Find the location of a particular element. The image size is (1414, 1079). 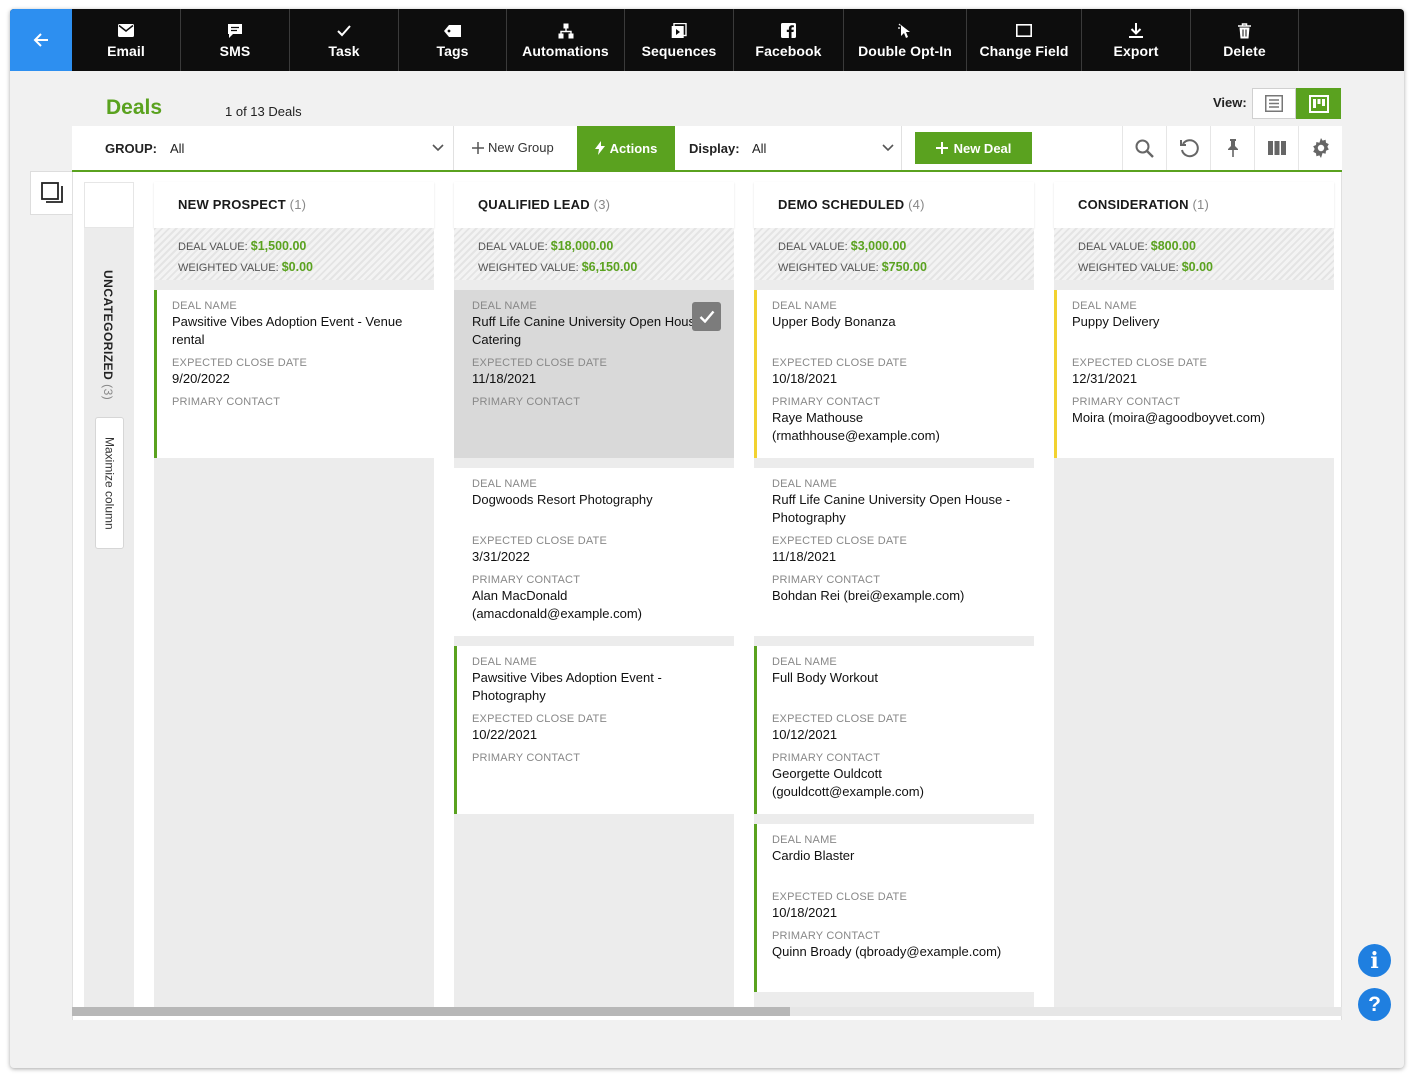

weighted-value: $750.00 is located at coordinates (904, 267).